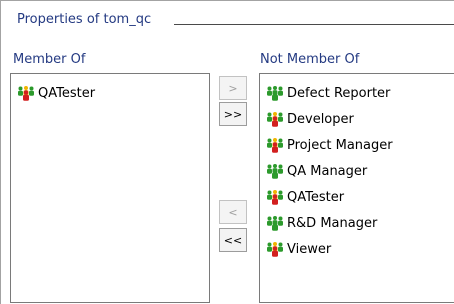 The height and width of the screenshot is (304, 454). I want to click on list-item: Viewer, so click(326, 249).